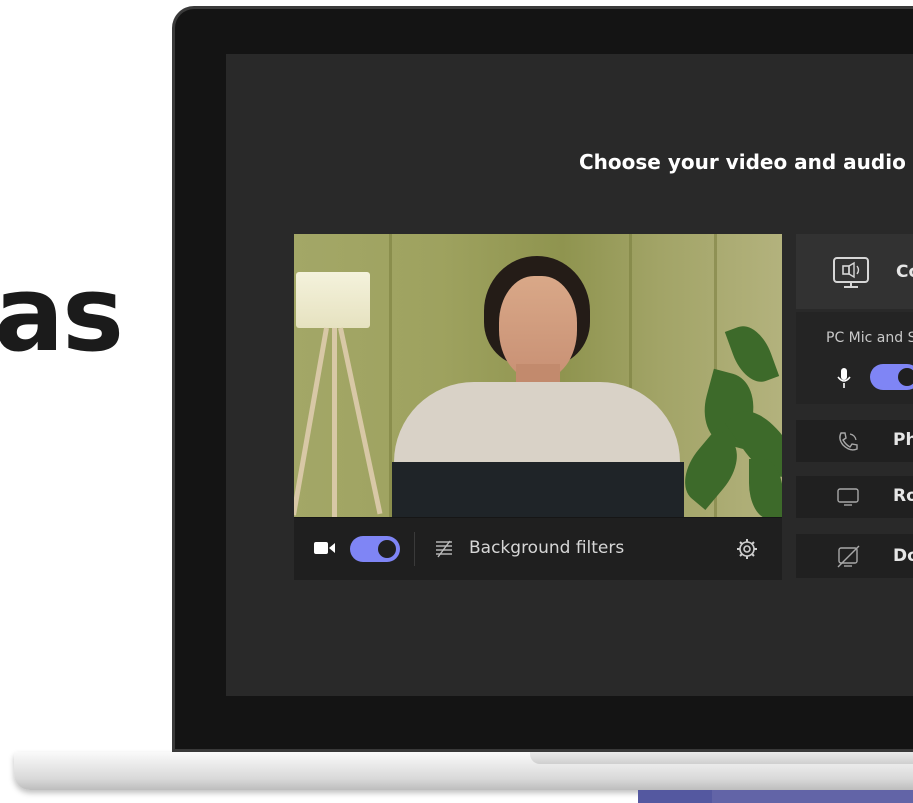 The width and height of the screenshot is (913, 803). What do you see at coordinates (546, 548) in the screenshot?
I see `background-filters-button: Background filters` at bounding box center [546, 548].